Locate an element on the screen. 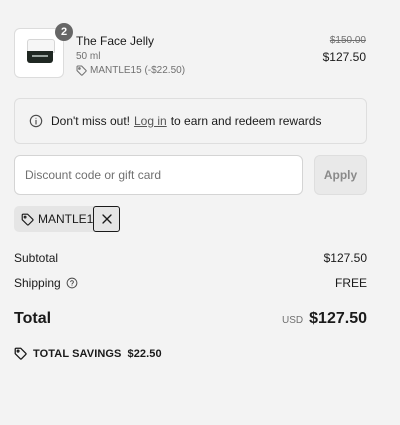 The height and width of the screenshot is (425, 400). total-value: USD $127.50 is located at coordinates (324, 319).